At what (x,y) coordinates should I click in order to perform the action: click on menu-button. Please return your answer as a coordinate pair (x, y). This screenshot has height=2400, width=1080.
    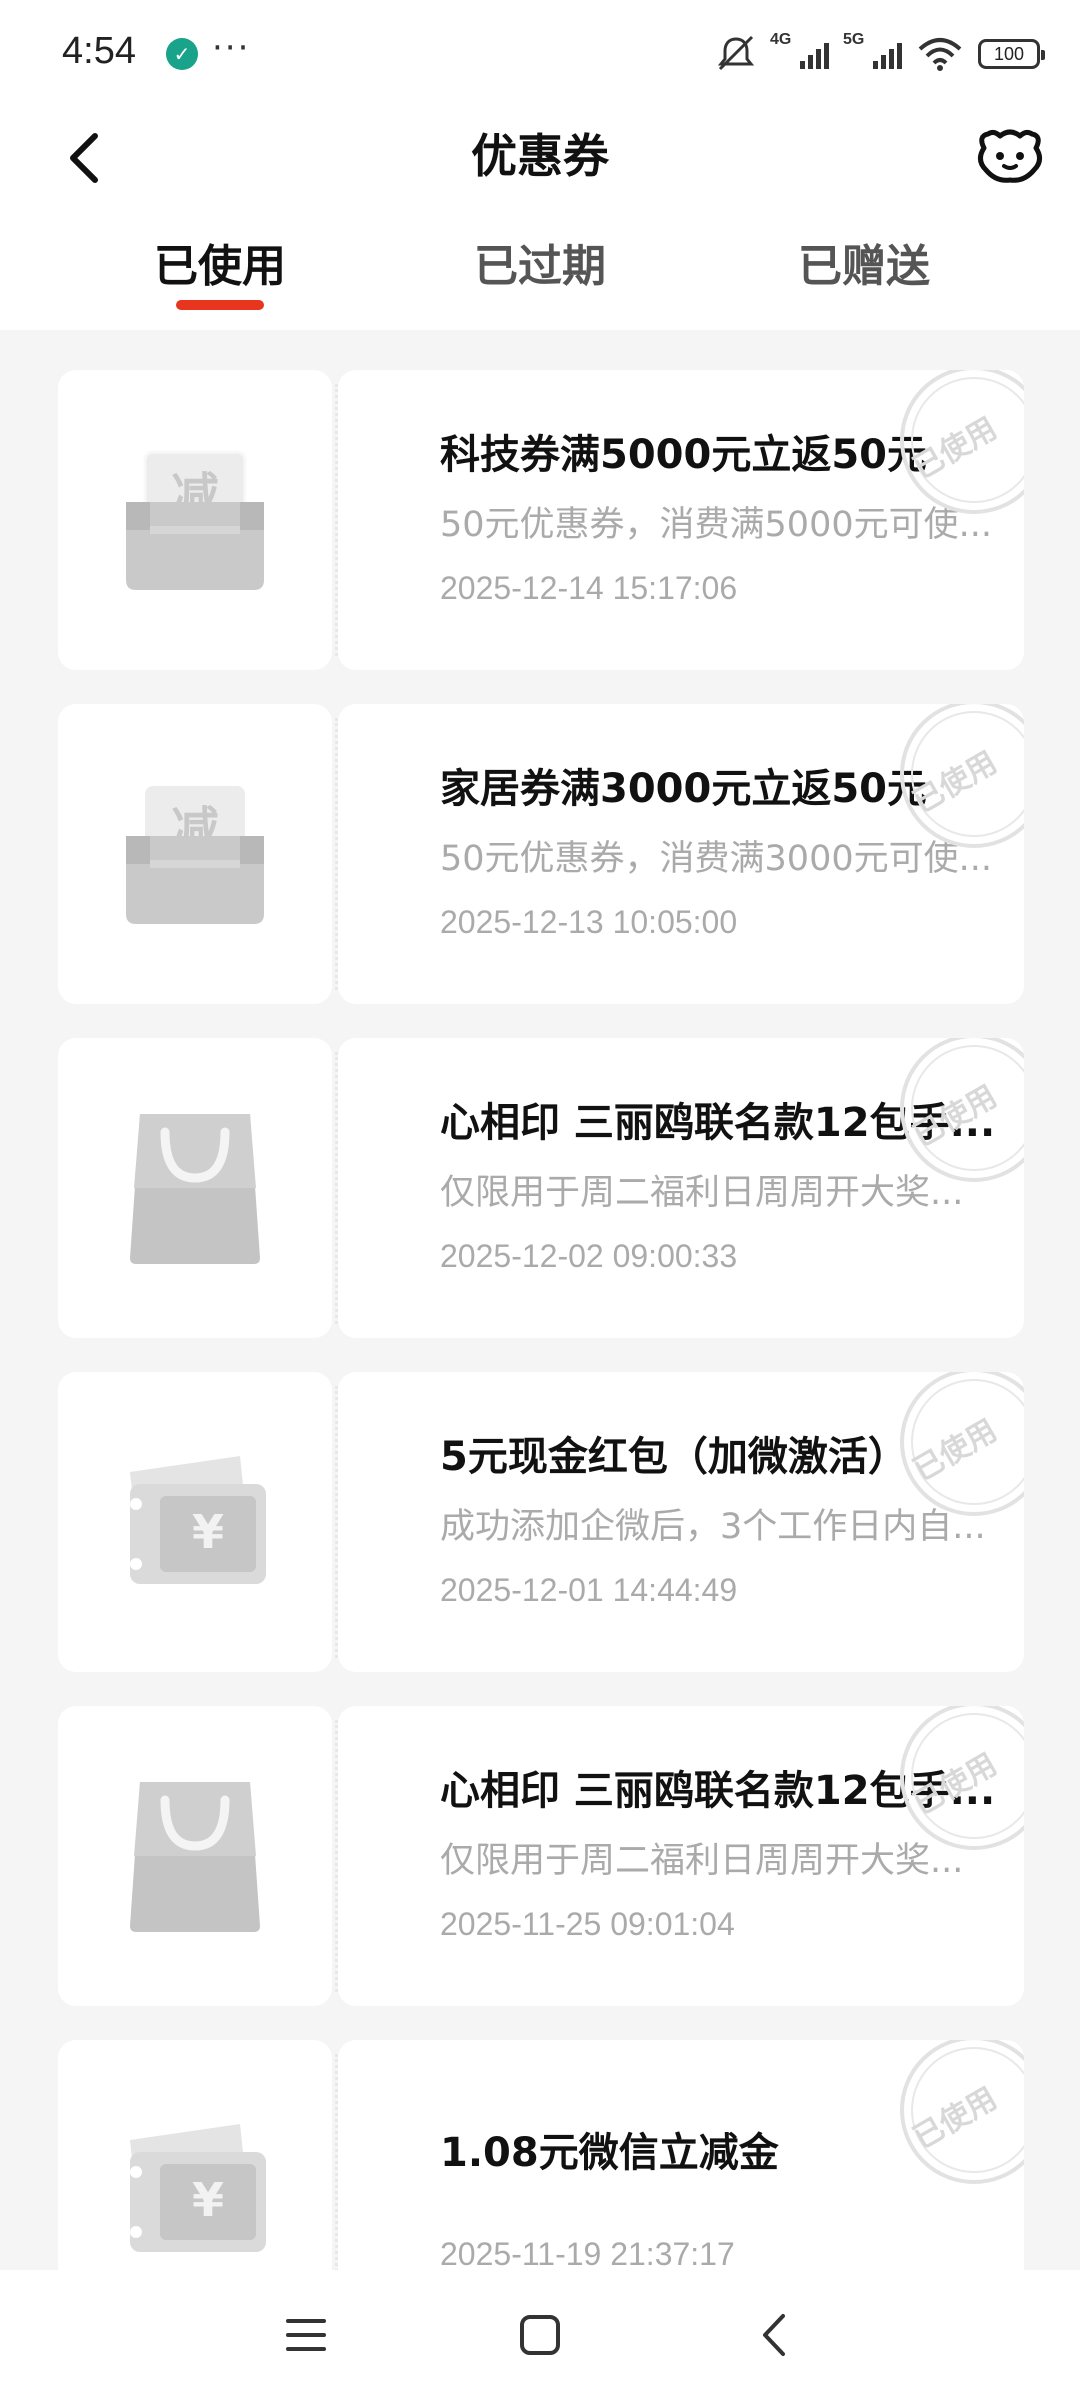
    Looking at the image, I should click on (306, 2335).